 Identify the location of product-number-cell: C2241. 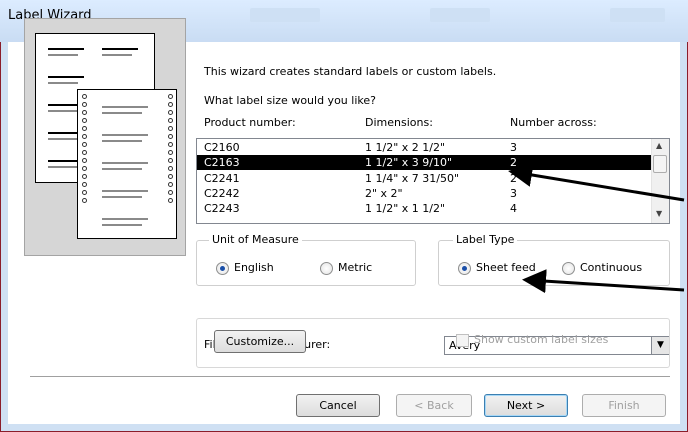
(222, 178).